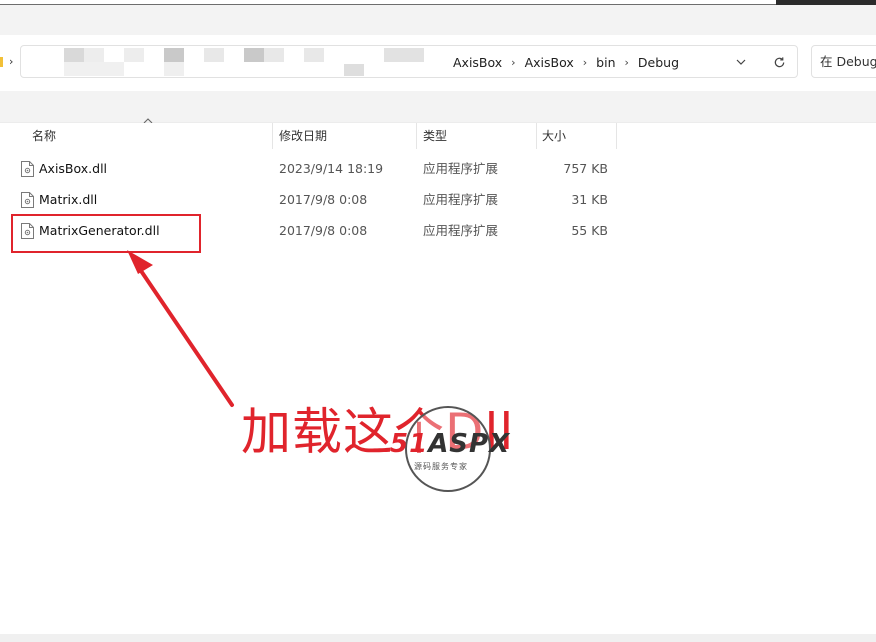  What do you see at coordinates (589, 230) in the screenshot?
I see `file-size: 55 KB` at bounding box center [589, 230].